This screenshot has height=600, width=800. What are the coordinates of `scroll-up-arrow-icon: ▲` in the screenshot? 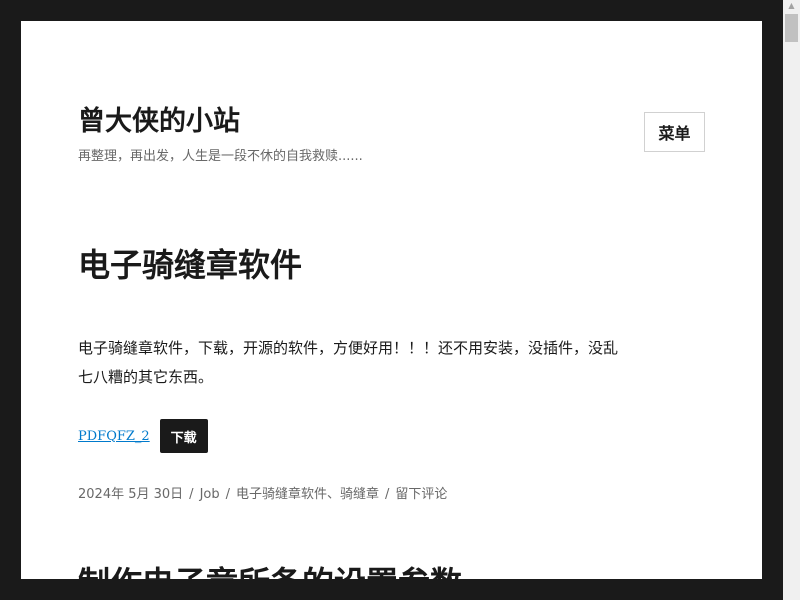 It's located at (791, 6).